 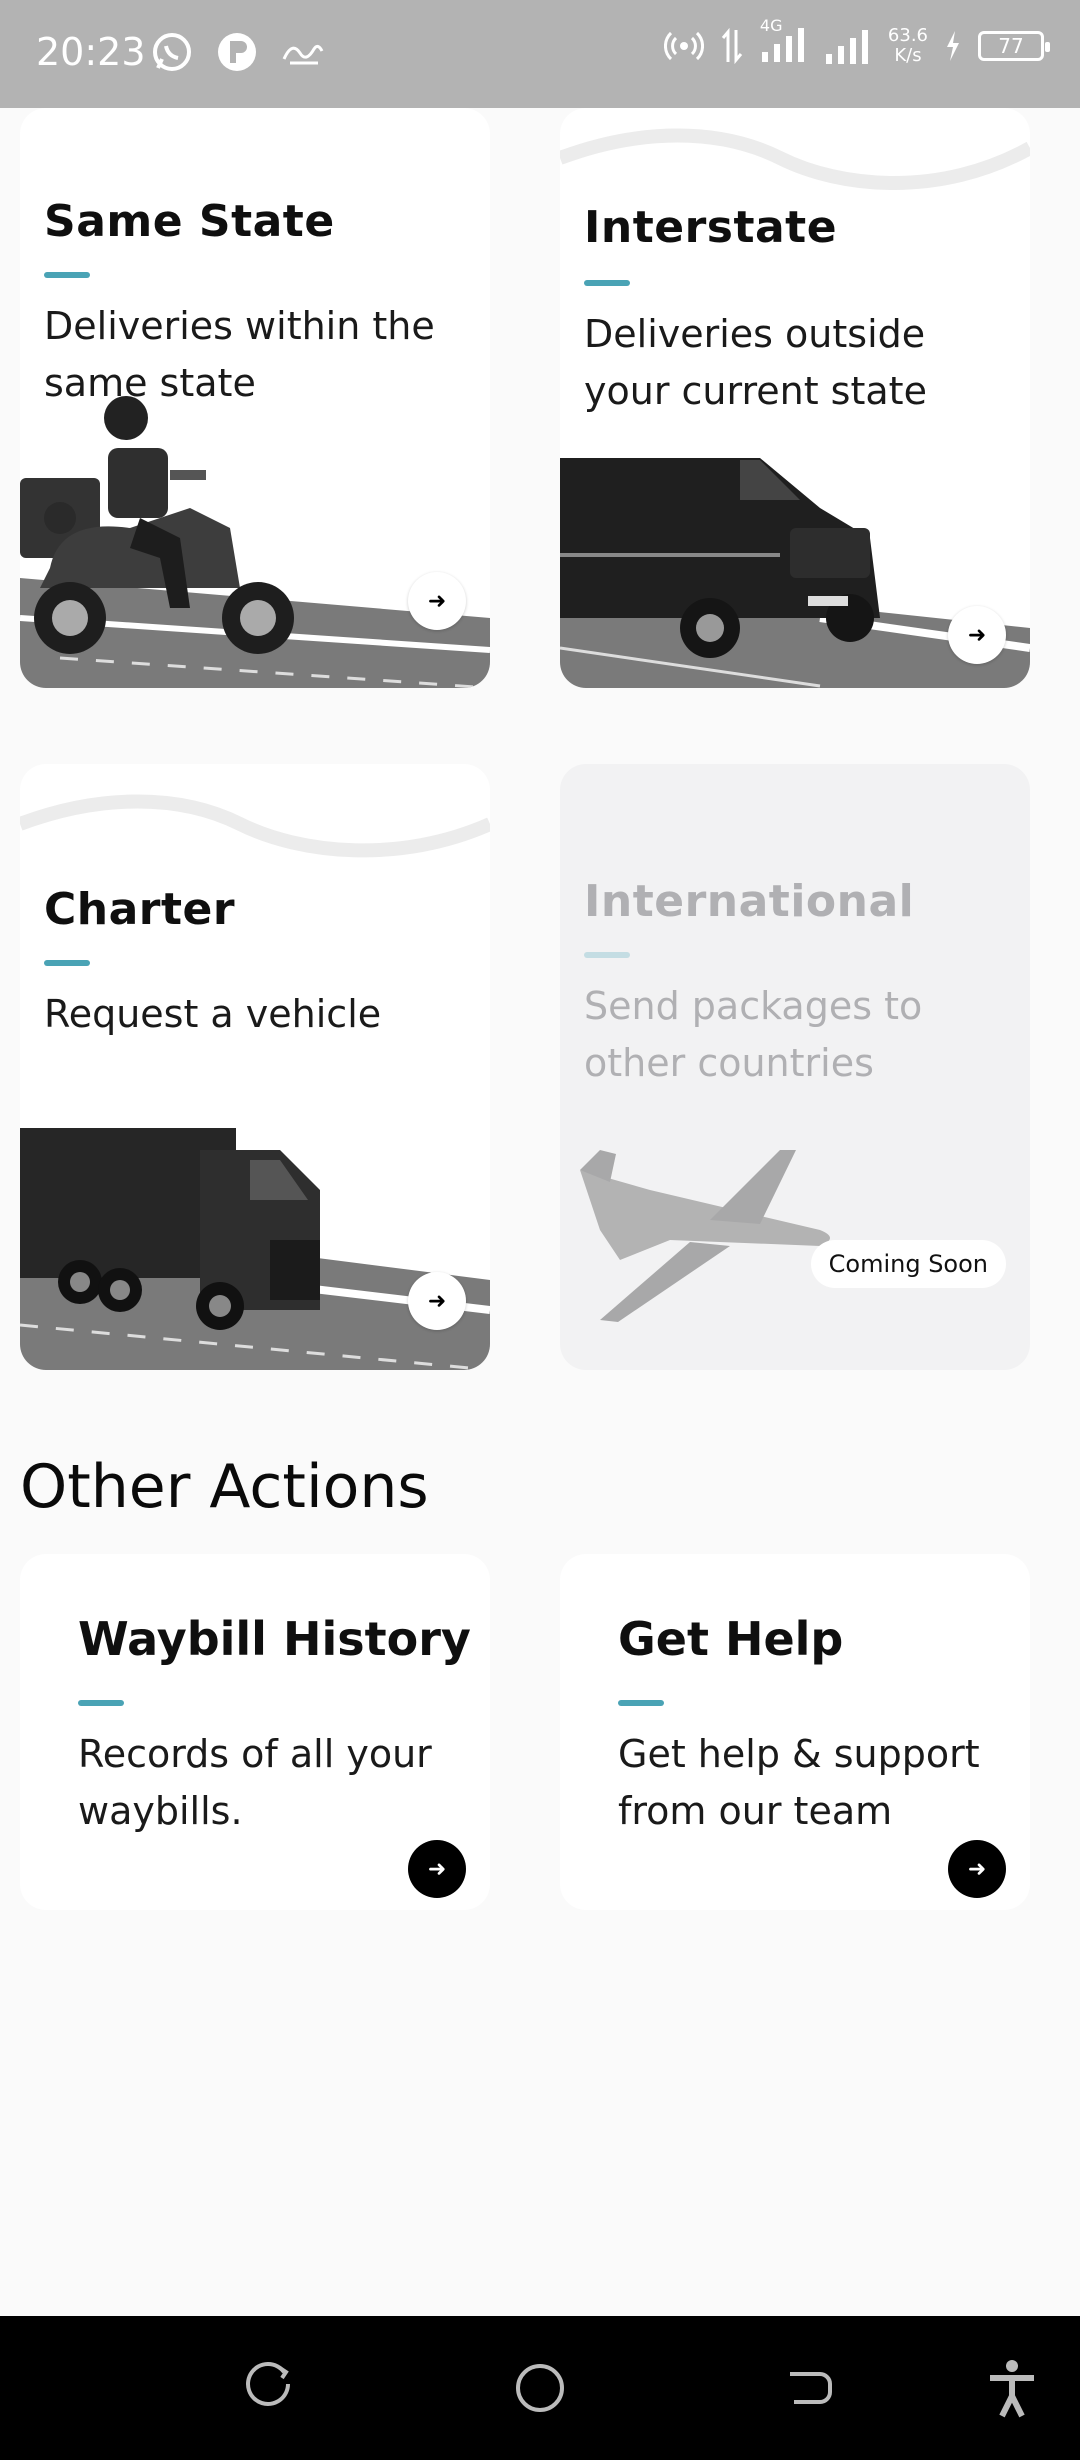 What do you see at coordinates (255, 542) in the screenshot?
I see `scooter-illustration` at bounding box center [255, 542].